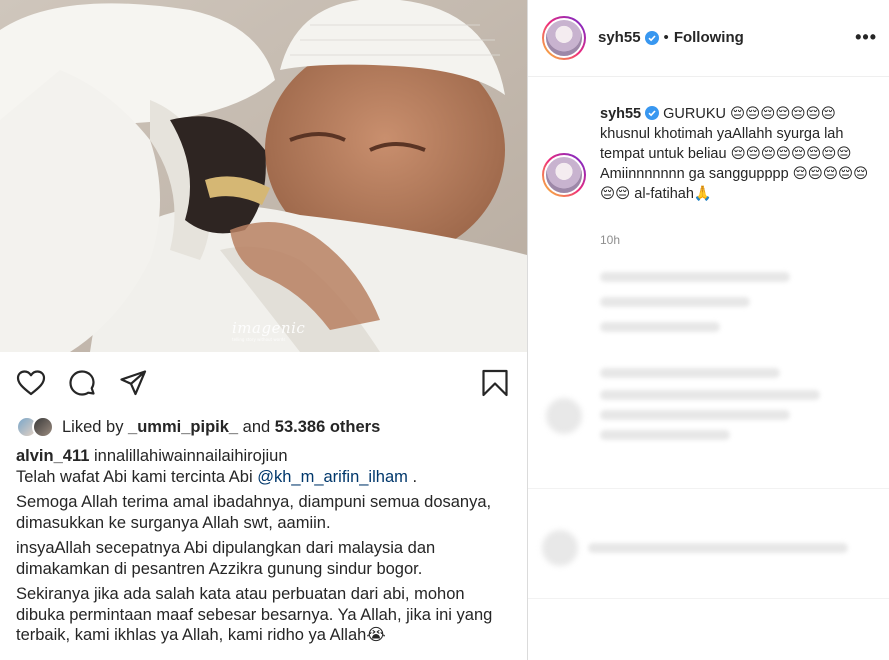 The width and height of the screenshot is (889, 660). Describe the element at coordinates (332, 477) in the screenshot. I see `caption-mention-link: @kh_m_arifin_ilham` at that location.